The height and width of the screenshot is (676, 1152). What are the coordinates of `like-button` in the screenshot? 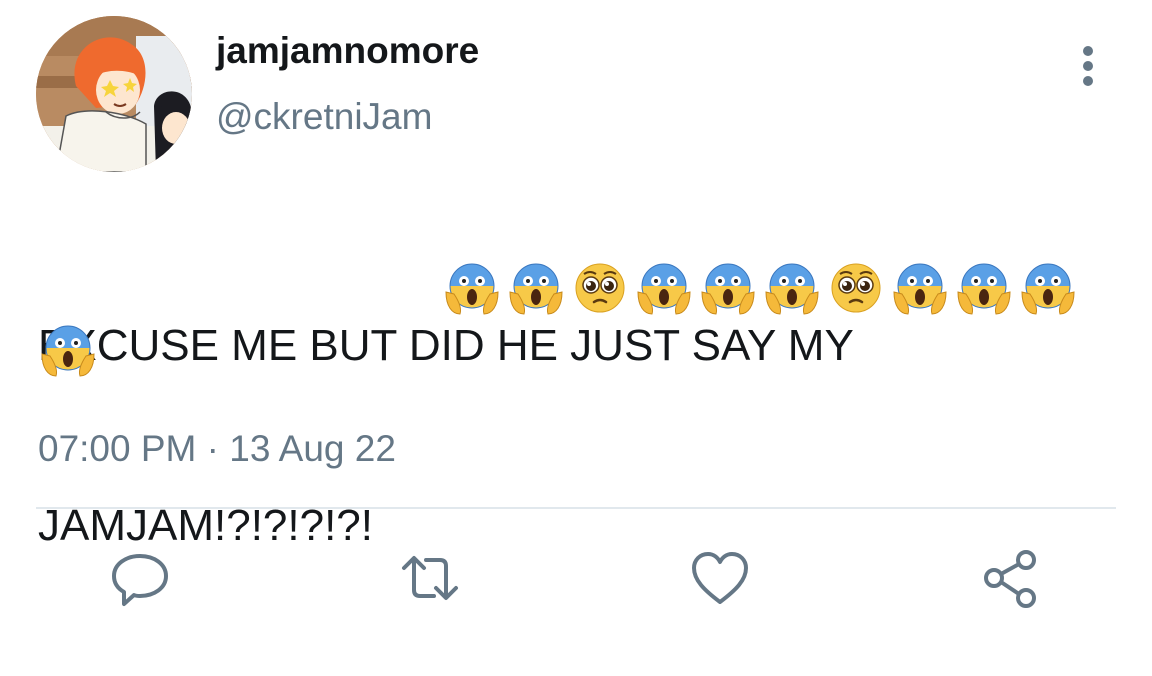 It's located at (720, 578).